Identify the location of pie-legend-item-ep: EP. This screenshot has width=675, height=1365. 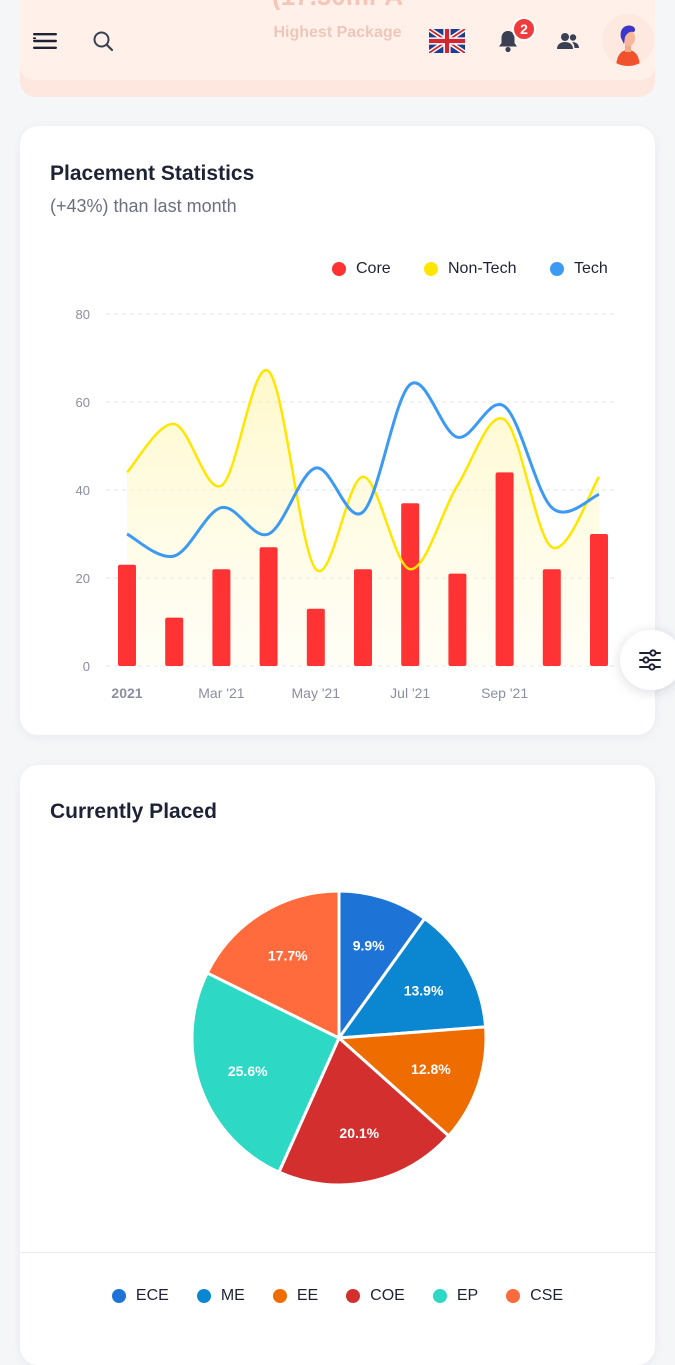
(455, 1296).